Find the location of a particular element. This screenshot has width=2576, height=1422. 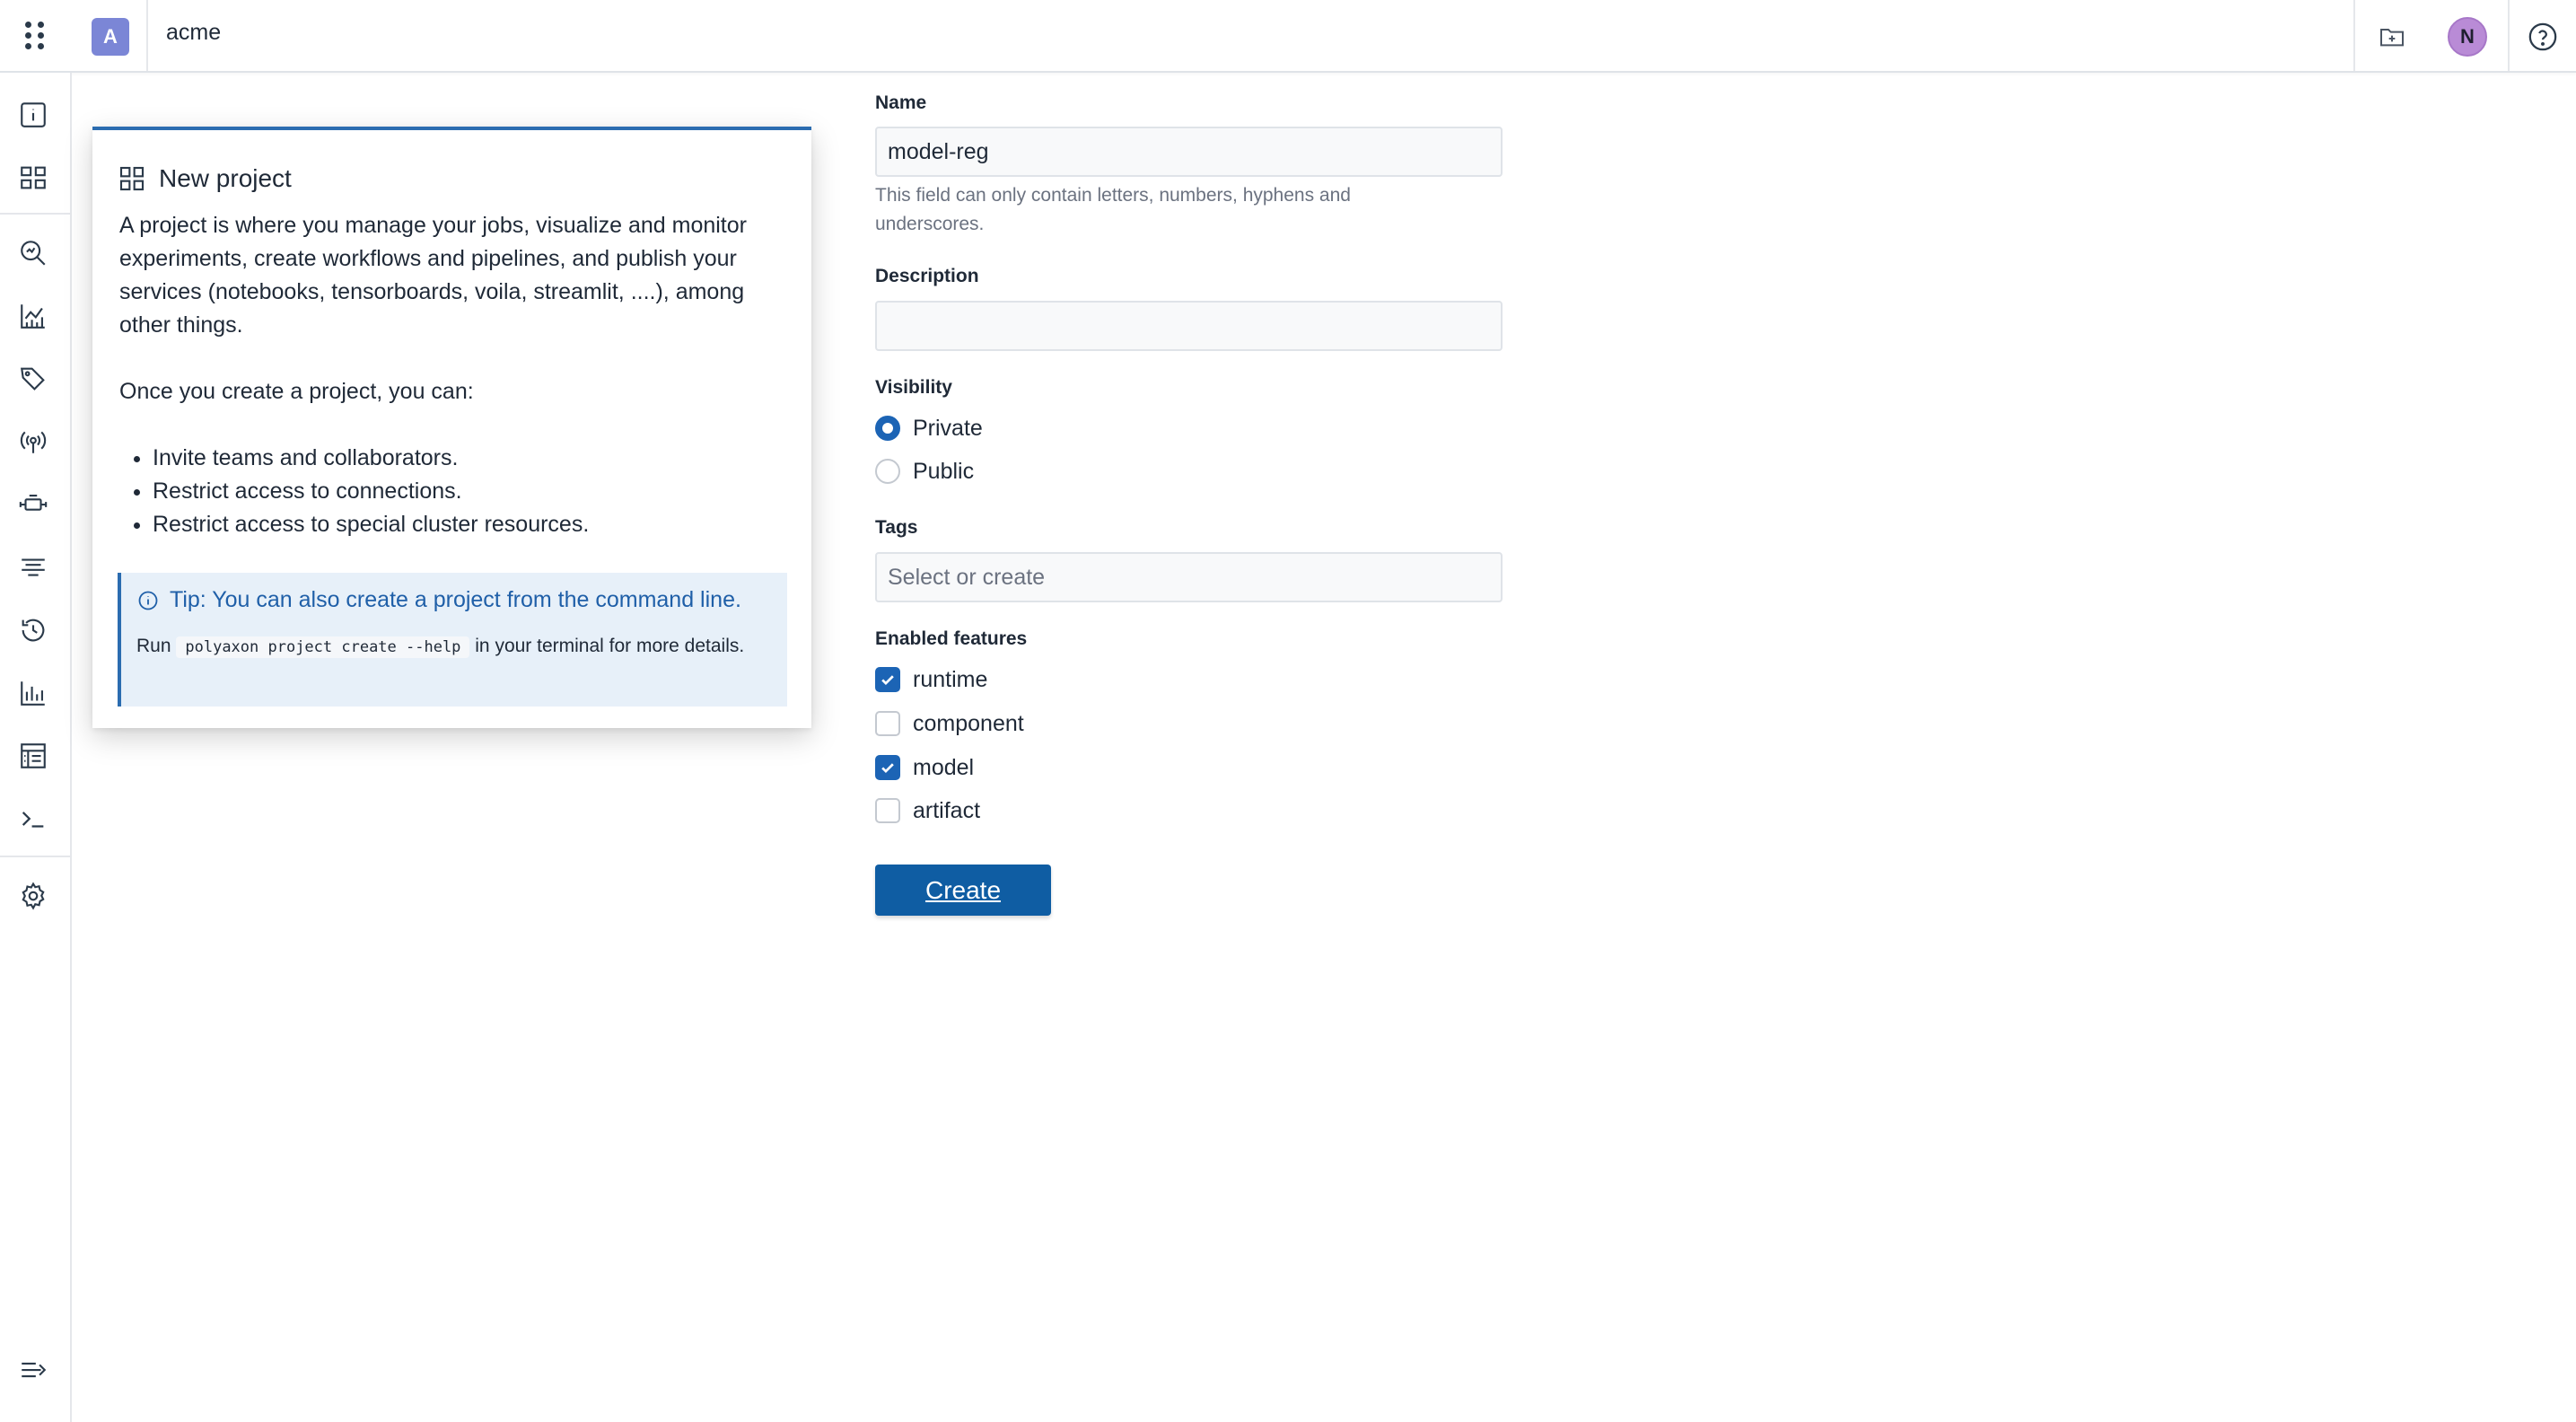

radio-unselected is located at coordinates (887, 471).